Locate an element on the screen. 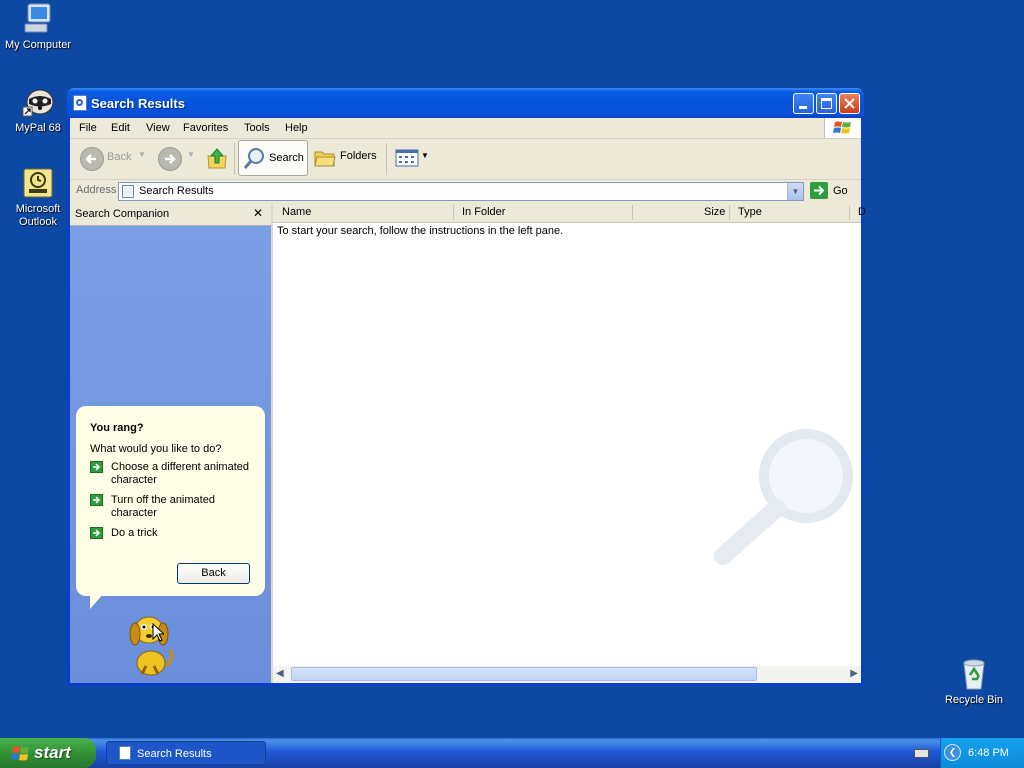  search-icon is located at coordinates (253, 158).